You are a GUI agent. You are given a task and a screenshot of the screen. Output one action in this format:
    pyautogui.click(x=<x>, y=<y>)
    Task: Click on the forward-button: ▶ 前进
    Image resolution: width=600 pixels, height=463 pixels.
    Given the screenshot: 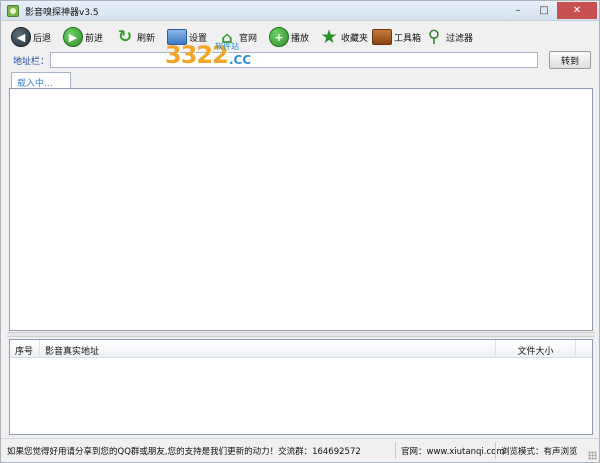 What is the action you would take?
    pyautogui.click(x=83, y=37)
    